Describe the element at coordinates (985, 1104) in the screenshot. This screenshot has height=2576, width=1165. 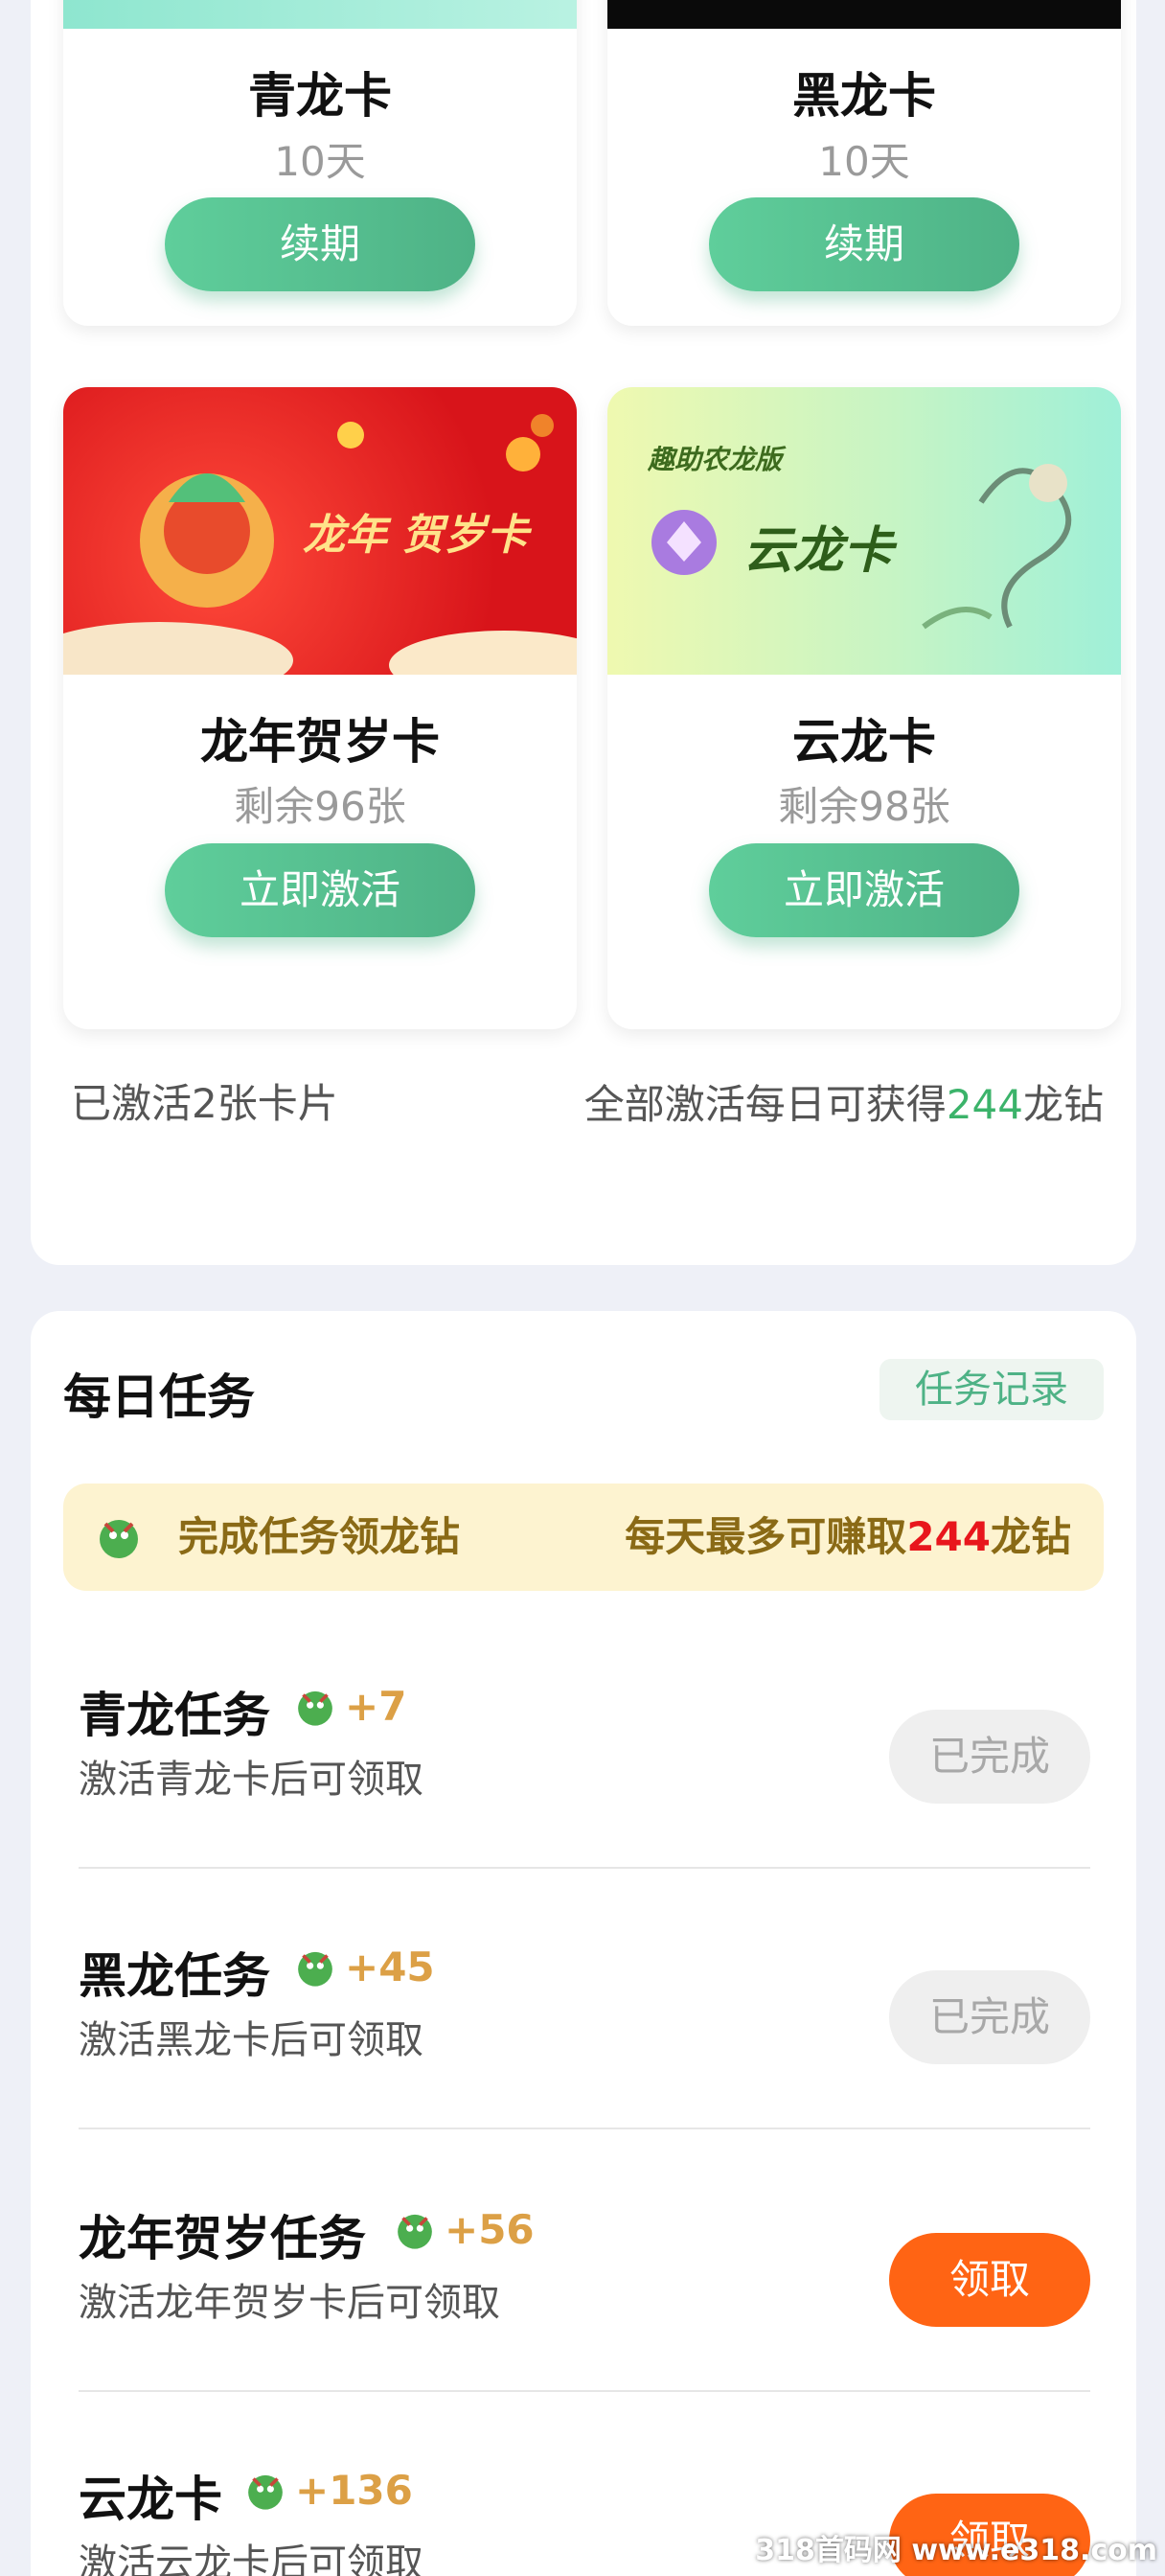
I see `daily-reward-amount: 244` at that location.